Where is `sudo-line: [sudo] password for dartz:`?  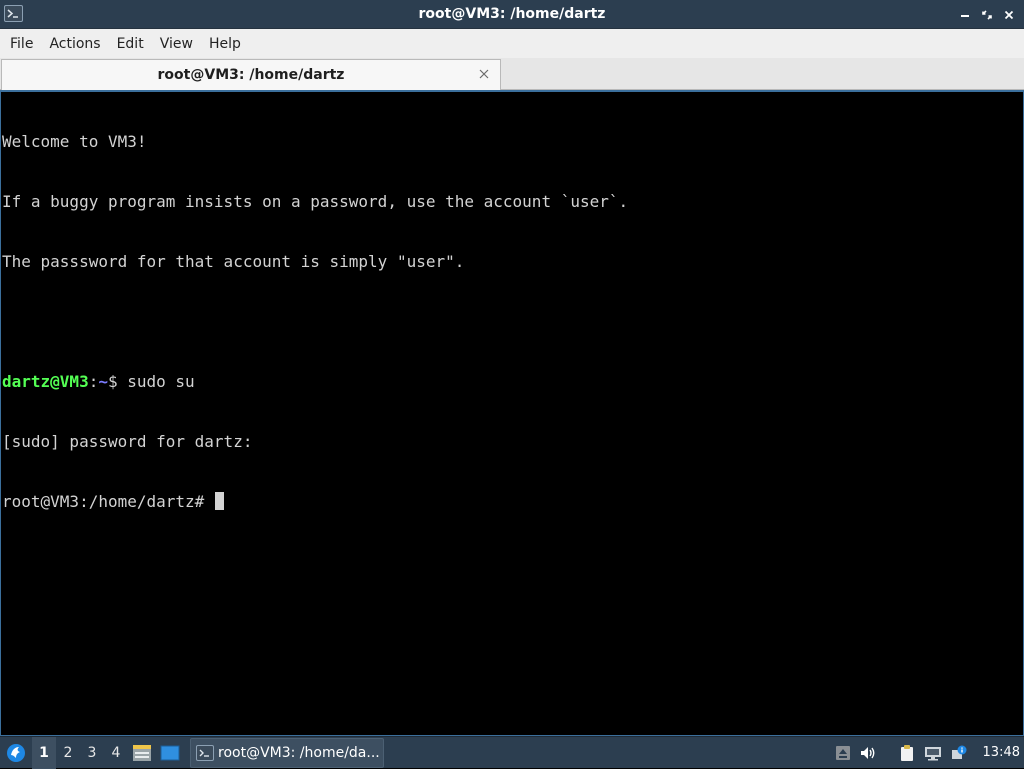 sudo-line: [sudo] password for dartz: is located at coordinates (127, 441).